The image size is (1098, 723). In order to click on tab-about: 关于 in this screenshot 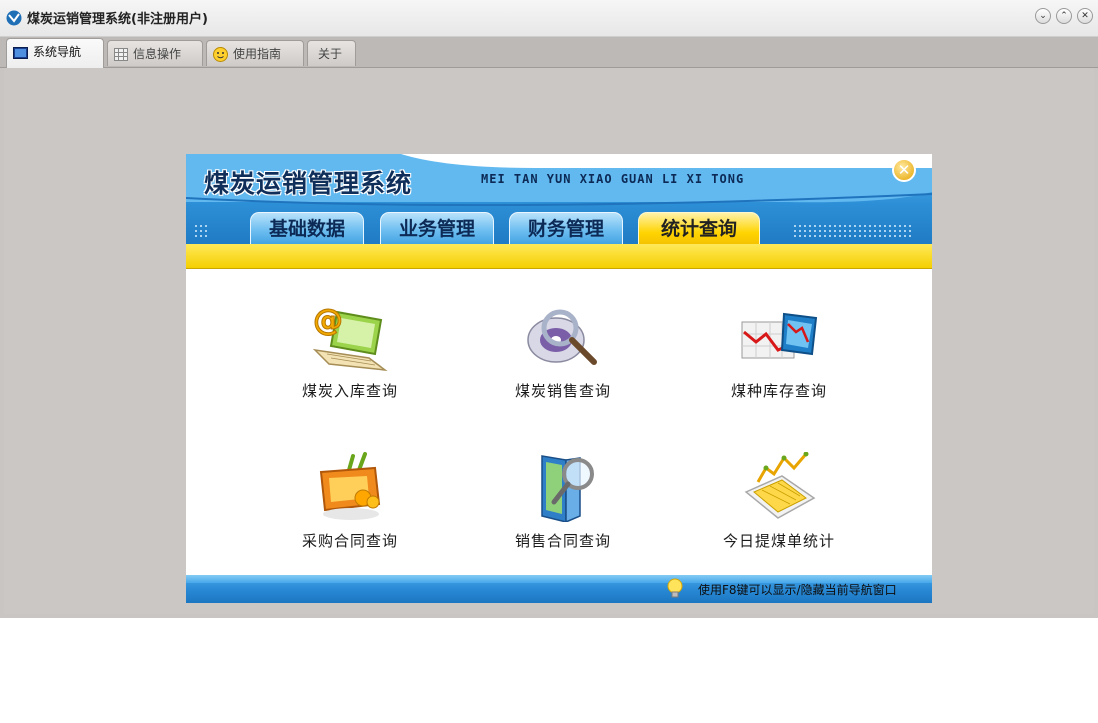, I will do `click(331, 53)`.